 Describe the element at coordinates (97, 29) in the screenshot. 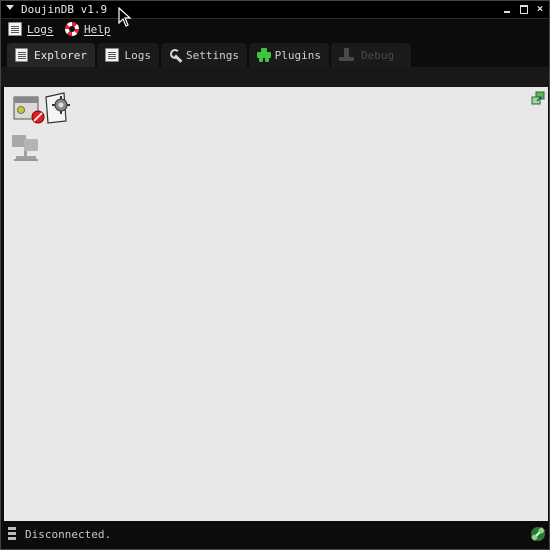

I see `menu-help-label: Help` at that location.